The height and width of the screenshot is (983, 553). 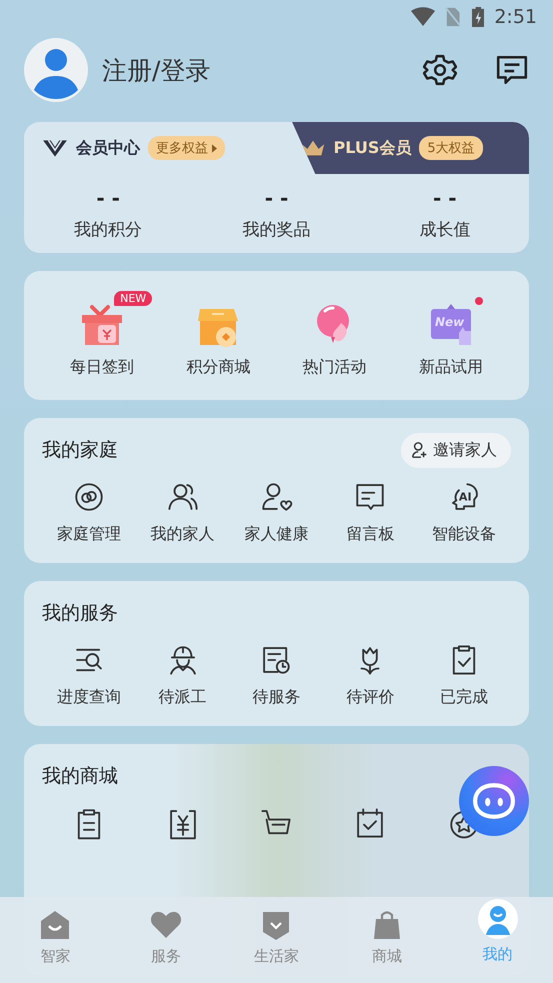 What do you see at coordinates (166, 925) in the screenshot?
I see `heart-icon` at bounding box center [166, 925].